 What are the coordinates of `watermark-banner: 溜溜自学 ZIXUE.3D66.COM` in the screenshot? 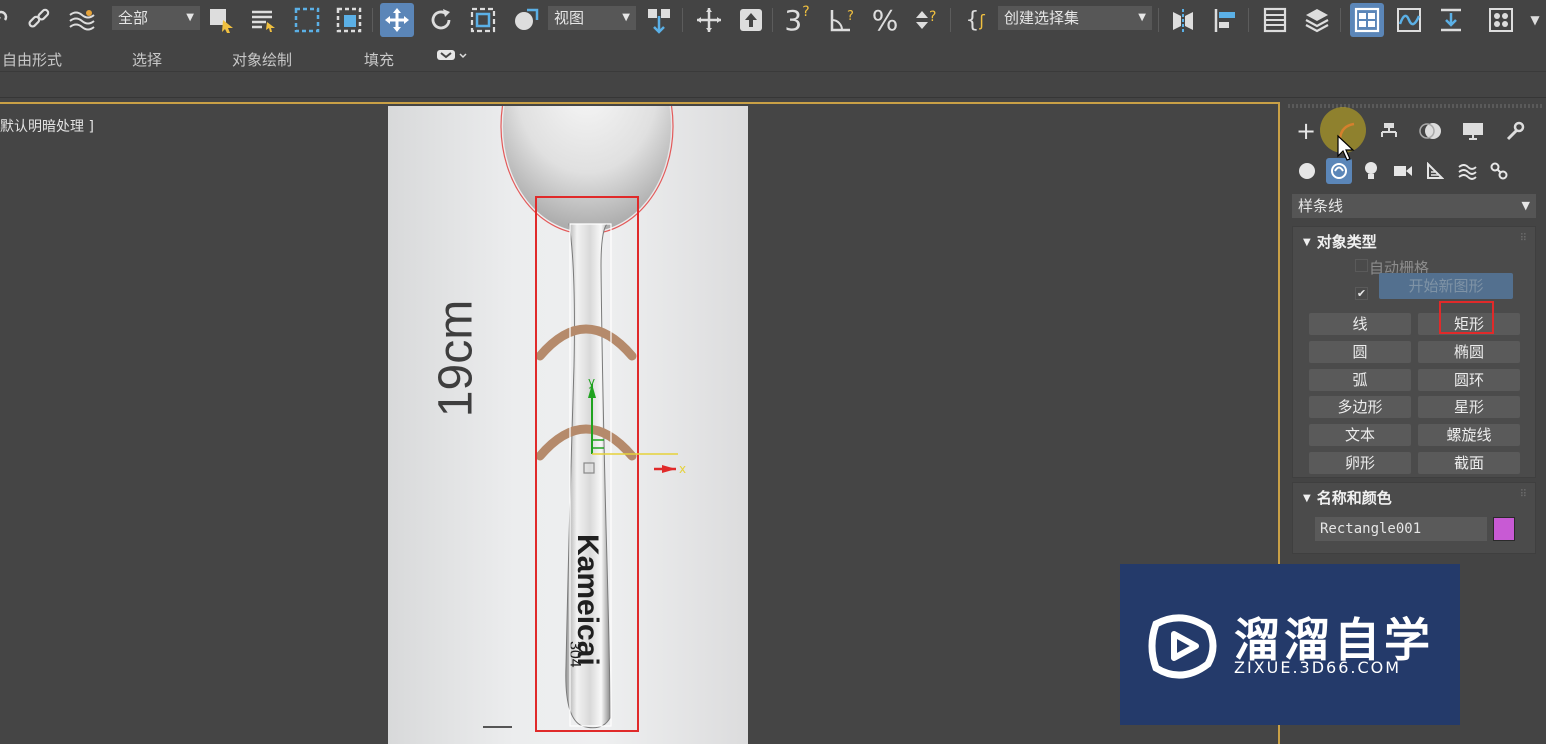 It's located at (1290, 644).